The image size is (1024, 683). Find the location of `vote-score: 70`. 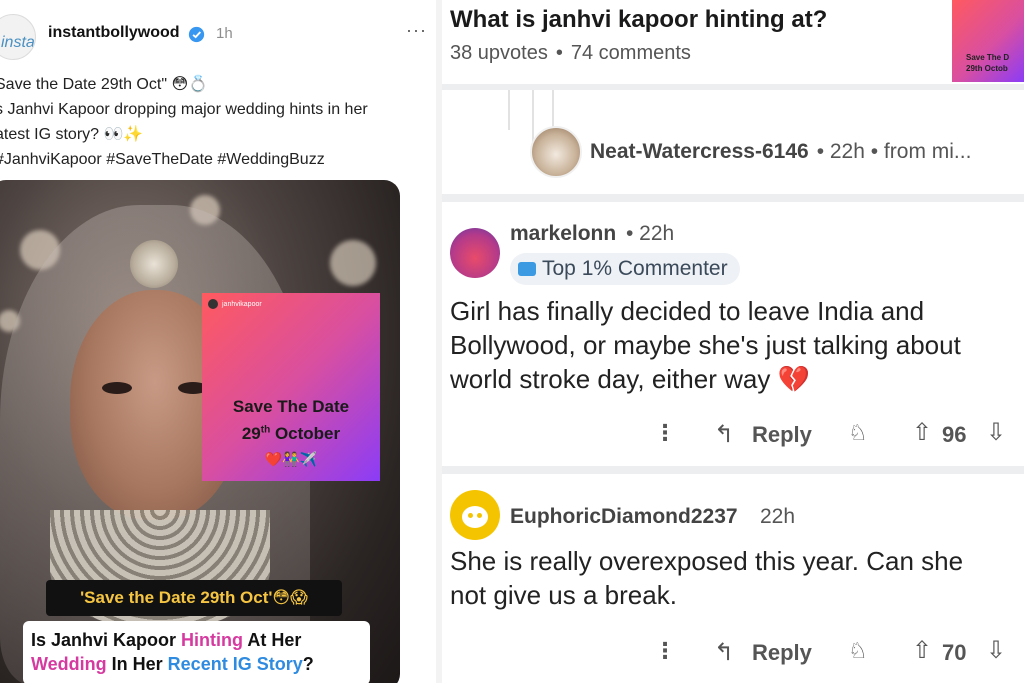

vote-score: 70 is located at coordinates (954, 652).